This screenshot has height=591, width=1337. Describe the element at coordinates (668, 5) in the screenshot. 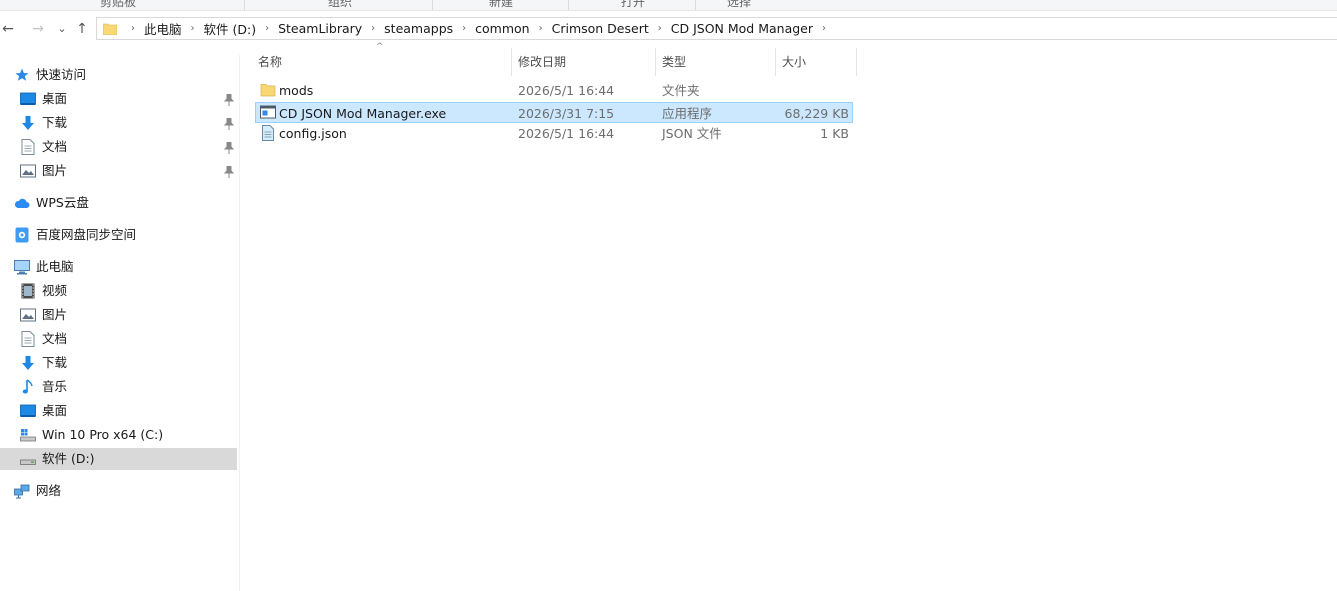

I see `ribbon: 剪贴板 组织 新建 打开 选择` at that location.